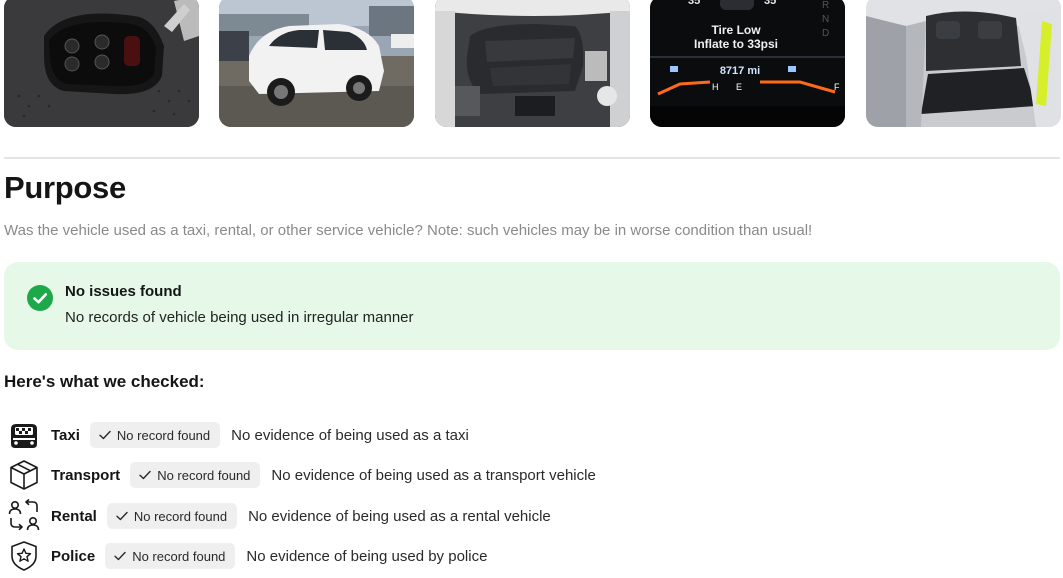 This screenshot has height=578, width=1063. What do you see at coordinates (532, 158) in the screenshot?
I see `section-divider` at bounding box center [532, 158].